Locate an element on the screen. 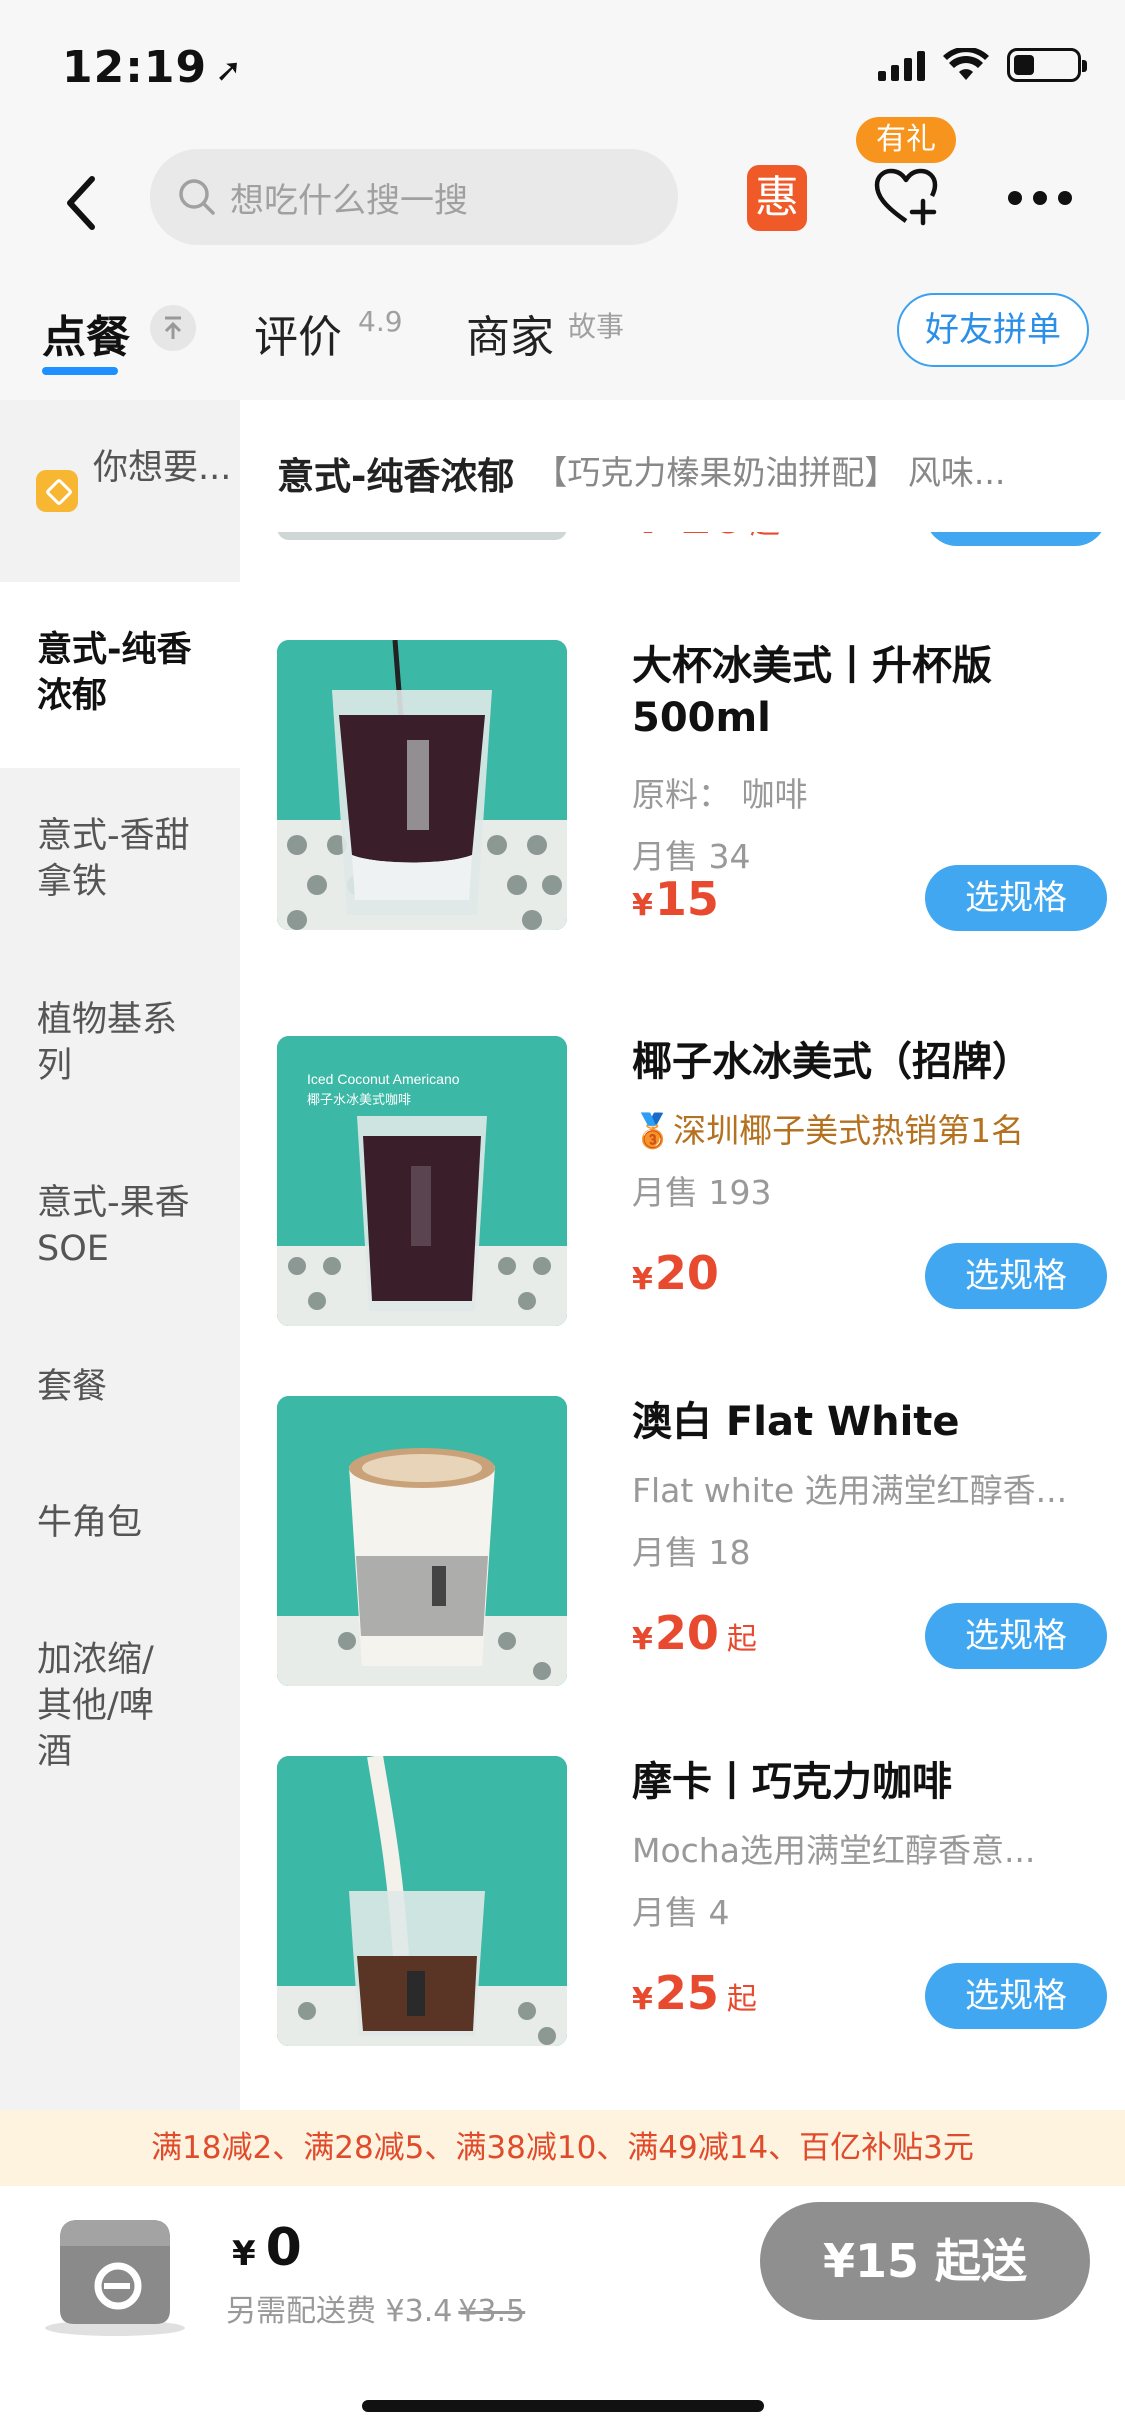 The image size is (1125, 2436). gift-badge: 有礼 is located at coordinates (906, 140).